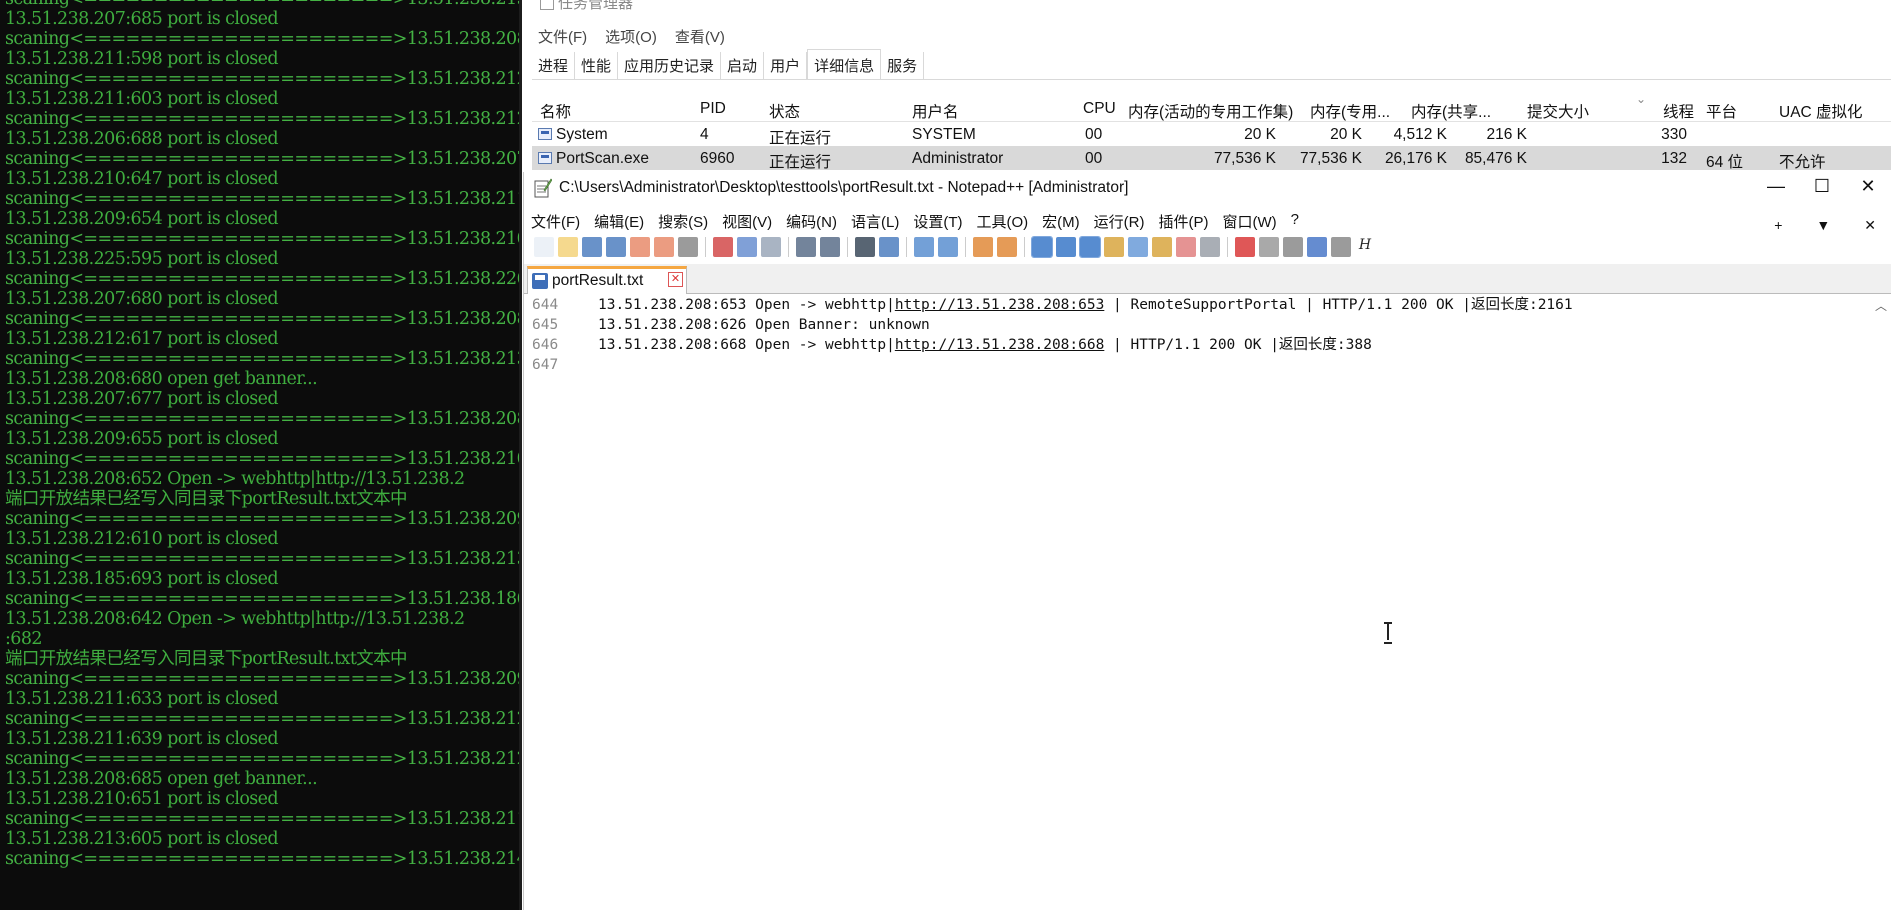 The image size is (1891, 910). I want to click on indent-guide-icon, so click(1090, 247).